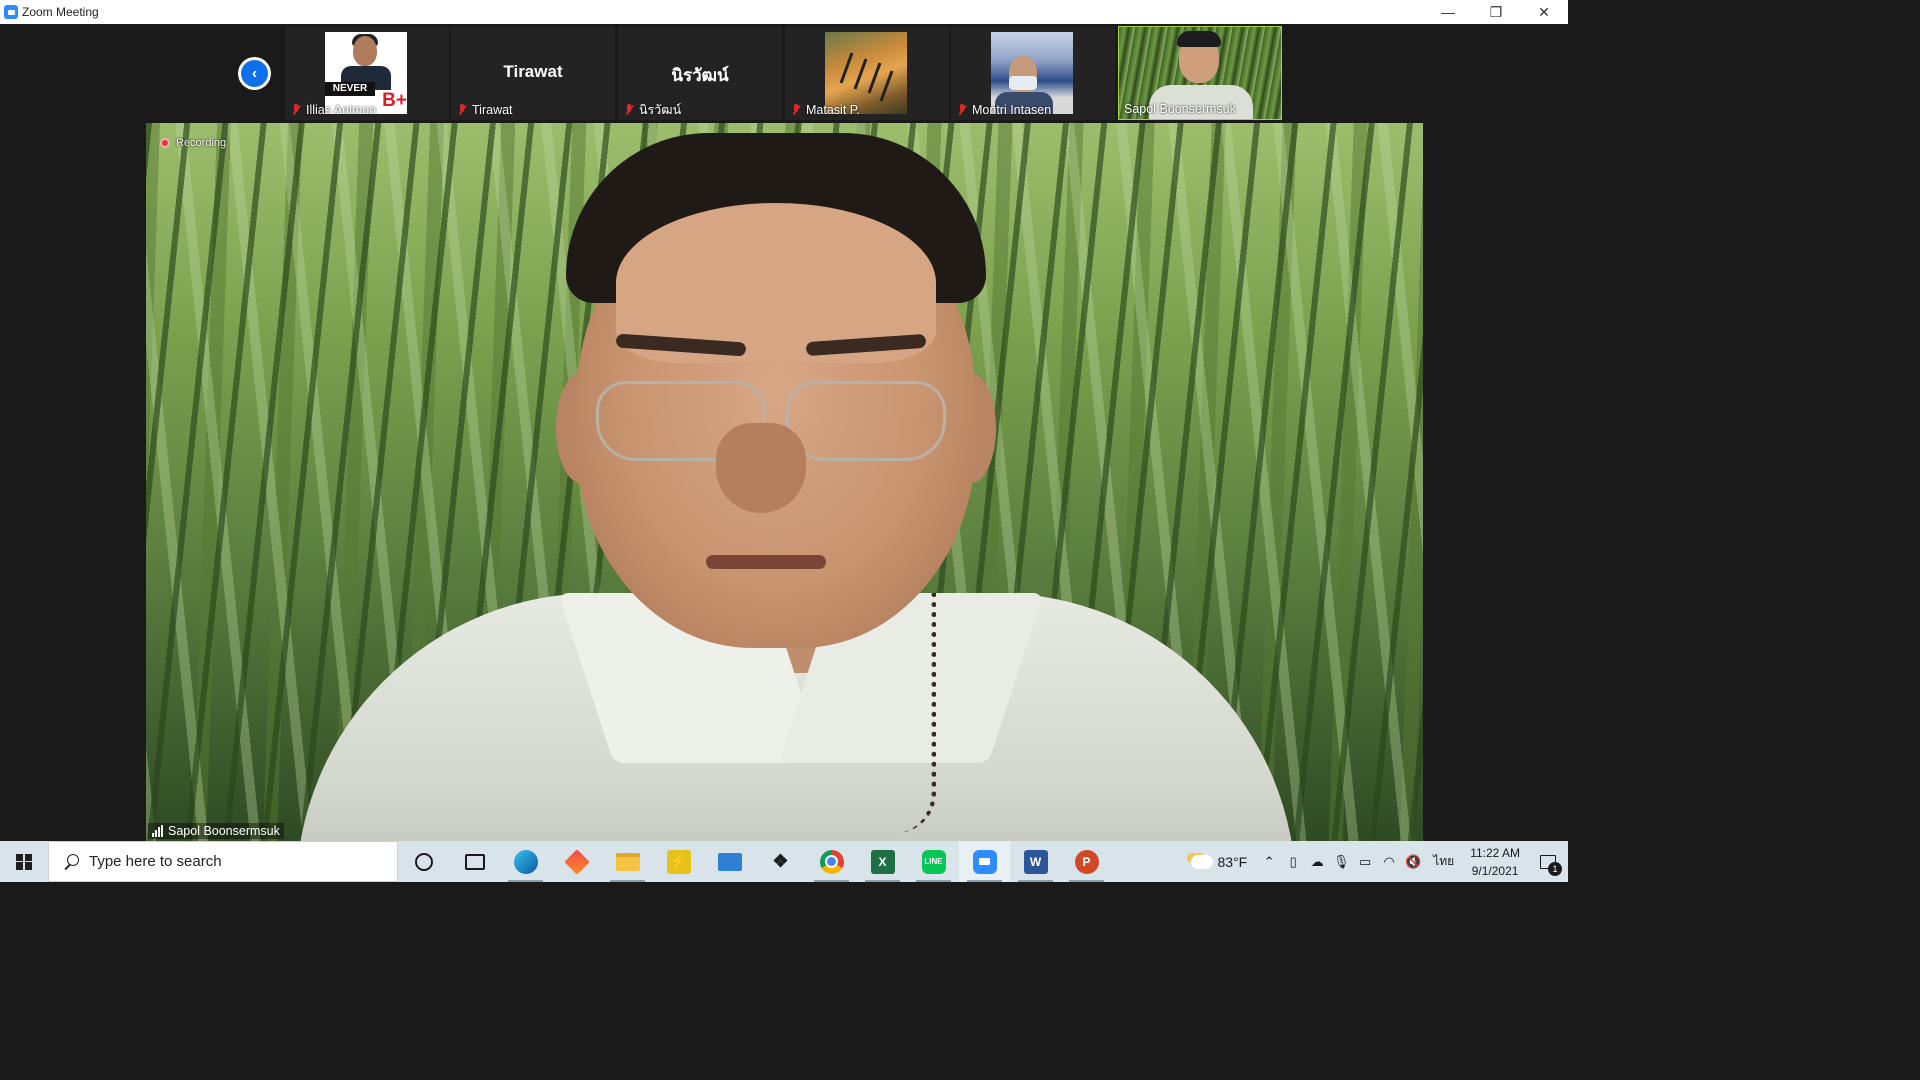 This screenshot has width=1920, height=1080. I want to click on participant-tile-active-speaker: Sapol Boonsermsuk, so click(1200, 73).